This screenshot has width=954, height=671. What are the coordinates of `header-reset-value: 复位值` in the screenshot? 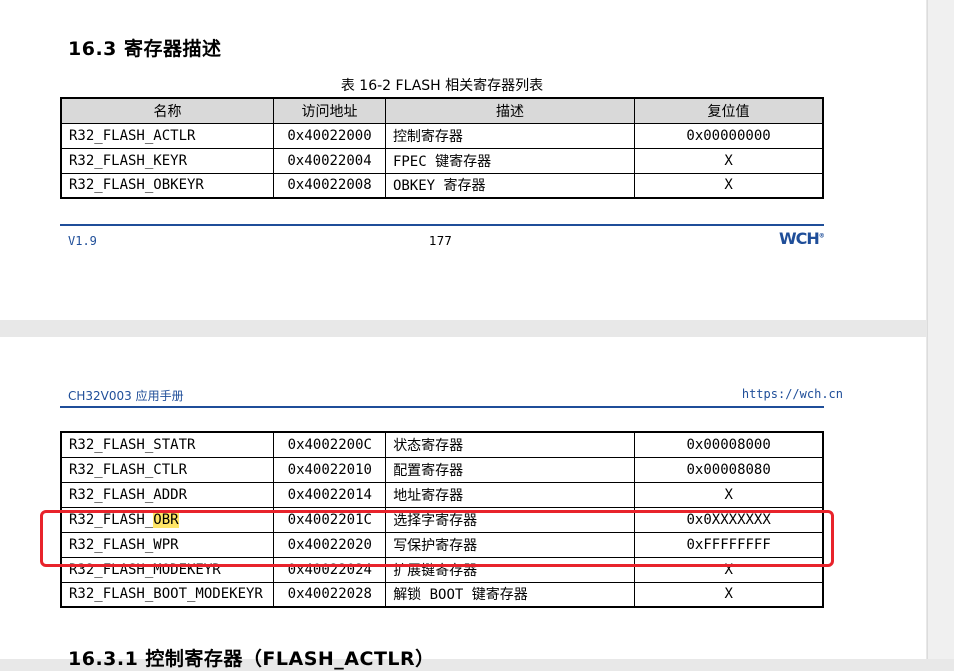 It's located at (729, 110).